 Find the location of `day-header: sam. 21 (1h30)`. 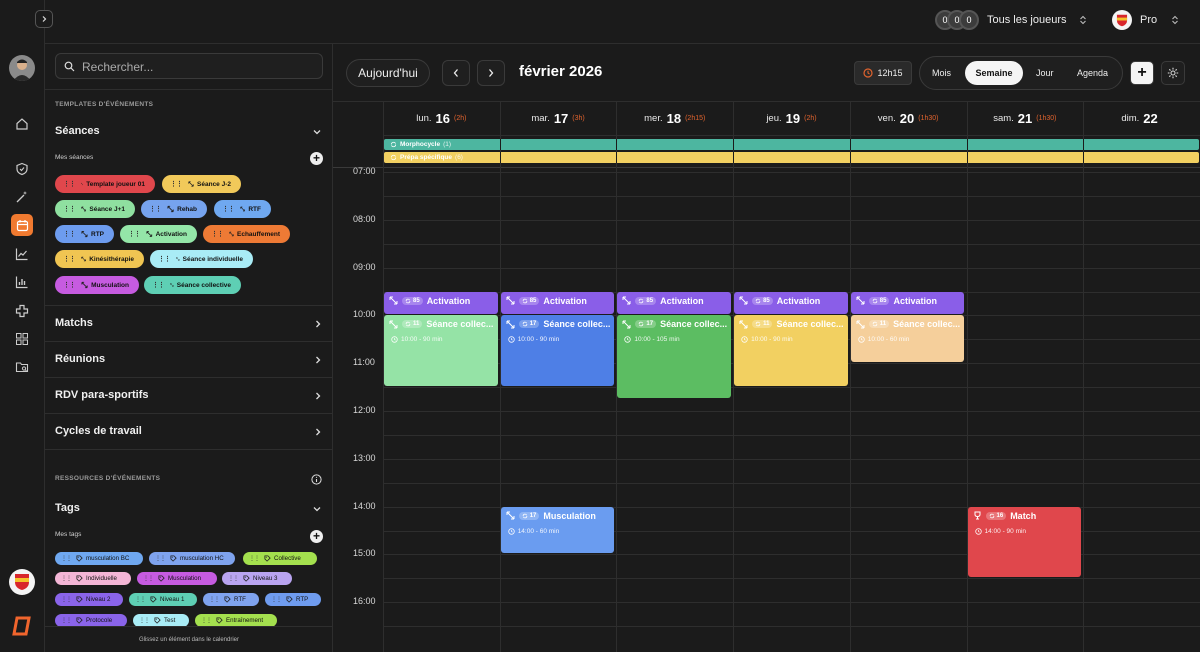

day-header: sam. 21 (1h30) is located at coordinates (1025, 118).